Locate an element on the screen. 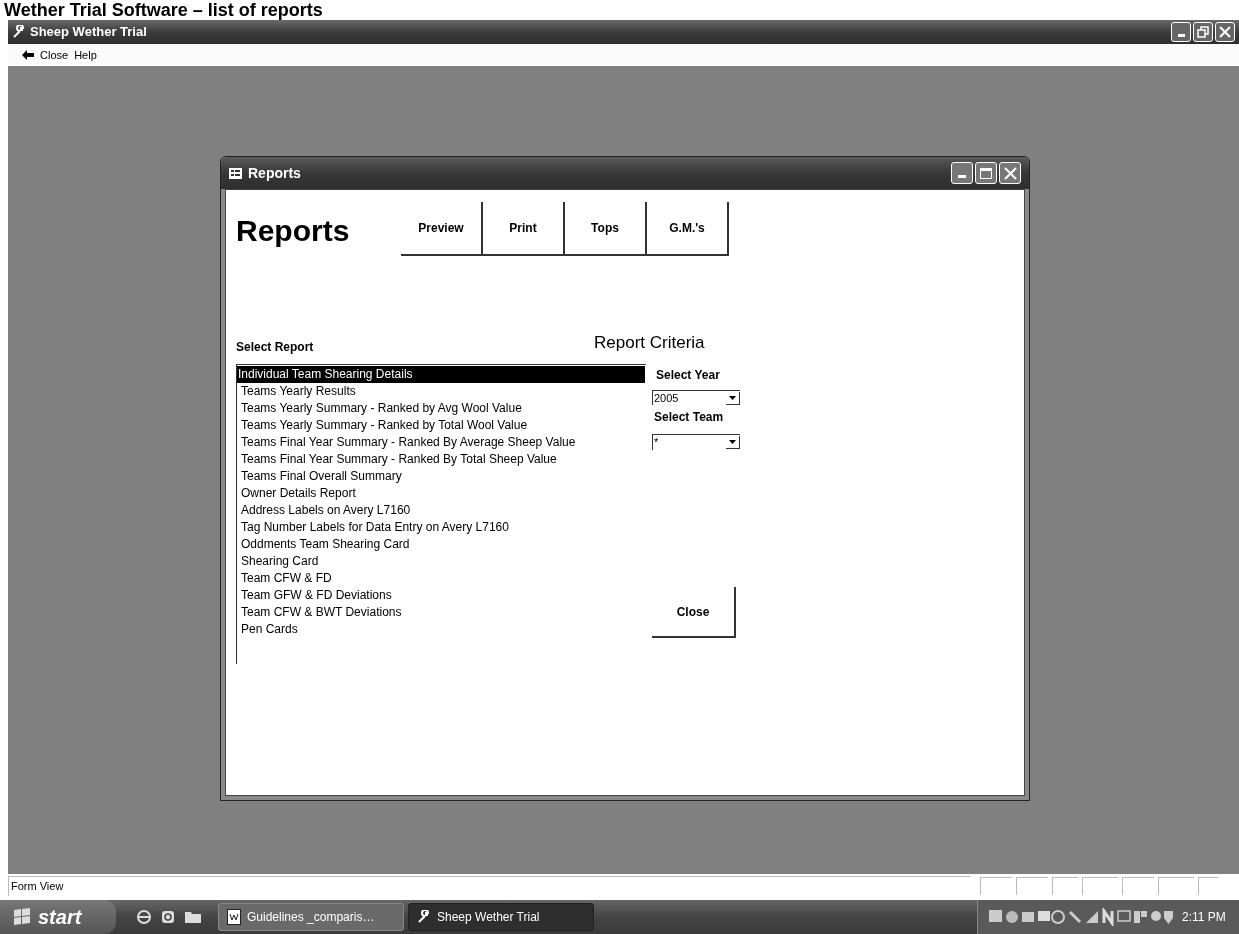 This screenshot has width=1239, height=934. email-icon is located at coordinates (168, 917).